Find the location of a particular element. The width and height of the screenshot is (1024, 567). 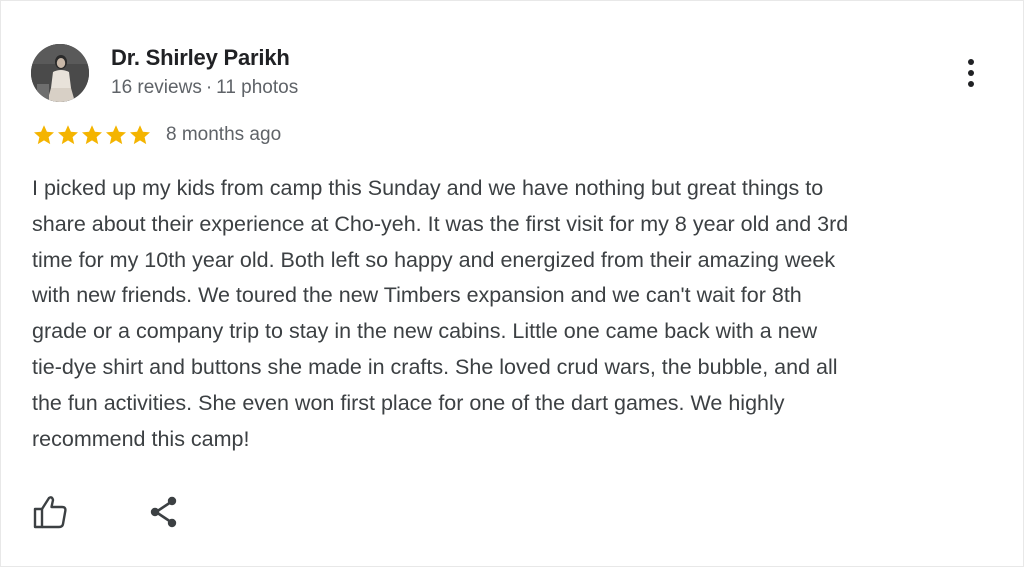

more-options-button is located at coordinates (971, 73).